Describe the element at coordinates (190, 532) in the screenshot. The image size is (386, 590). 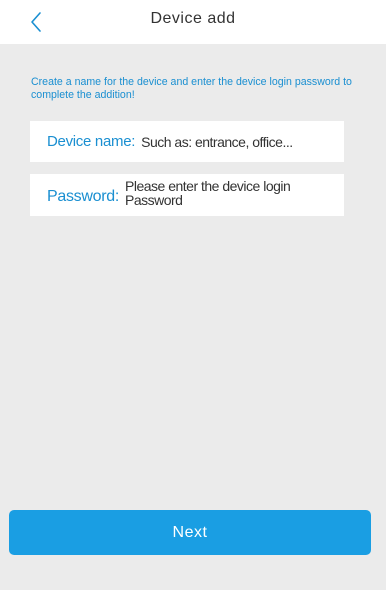
I see `next-button: Next` at that location.